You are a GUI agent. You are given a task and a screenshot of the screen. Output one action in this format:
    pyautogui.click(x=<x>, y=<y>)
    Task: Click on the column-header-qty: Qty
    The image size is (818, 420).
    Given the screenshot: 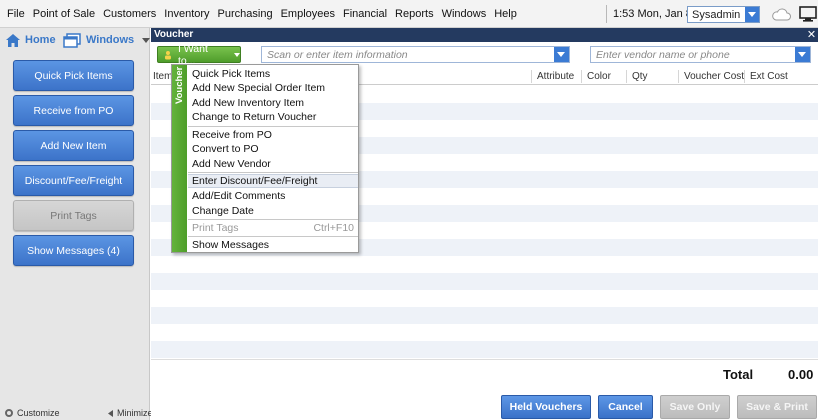 What is the action you would take?
    pyautogui.click(x=640, y=76)
    